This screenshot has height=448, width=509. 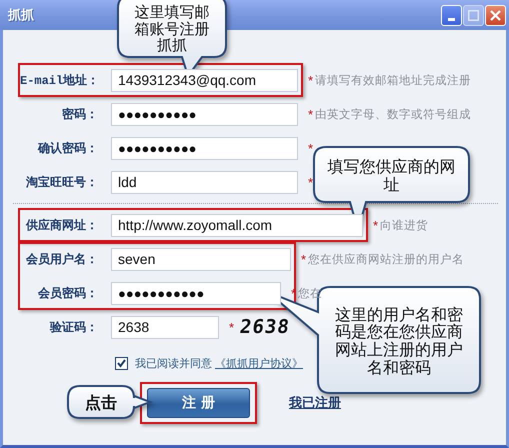 I want to click on field-label: 会员密码：, so click(x=67, y=293).